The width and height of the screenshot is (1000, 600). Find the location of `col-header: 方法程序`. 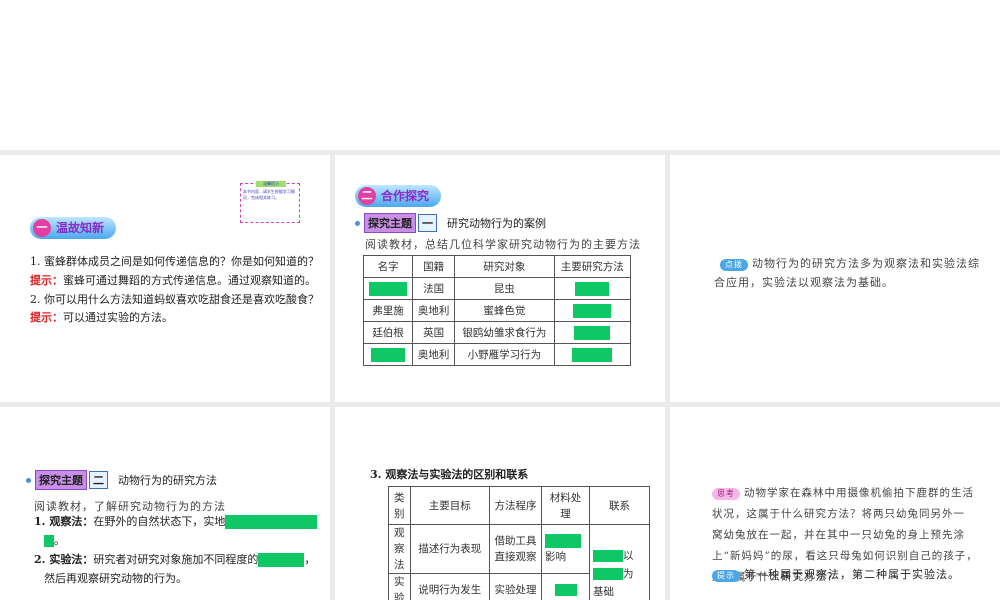

col-header: 方法程序 is located at coordinates (515, 505).